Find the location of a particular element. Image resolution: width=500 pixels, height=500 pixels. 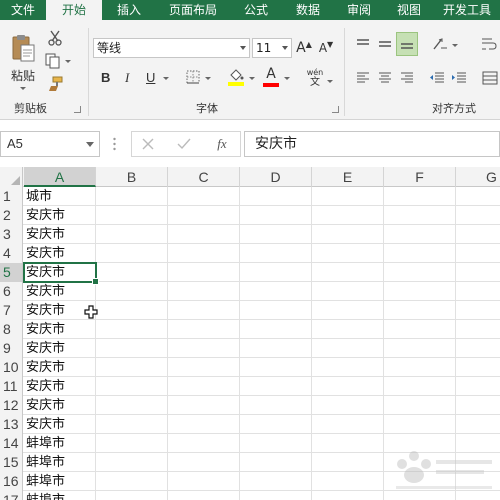

column-header-f: F is located at coordinates (420, 177).